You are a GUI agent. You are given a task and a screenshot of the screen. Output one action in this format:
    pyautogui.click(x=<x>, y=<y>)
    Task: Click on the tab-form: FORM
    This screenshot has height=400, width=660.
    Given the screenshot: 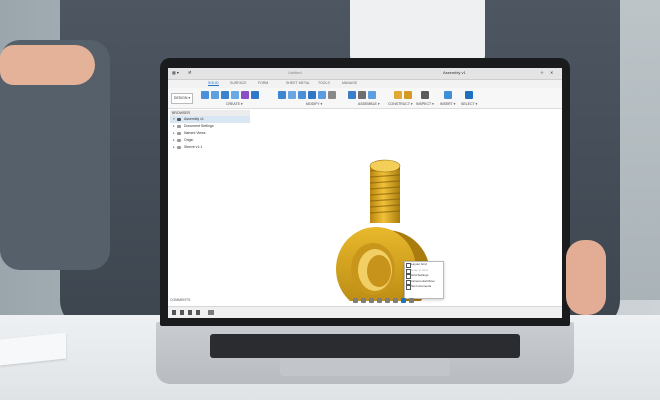 What is the action you would take?
    pyautogui.click(x=263, y=83)
    